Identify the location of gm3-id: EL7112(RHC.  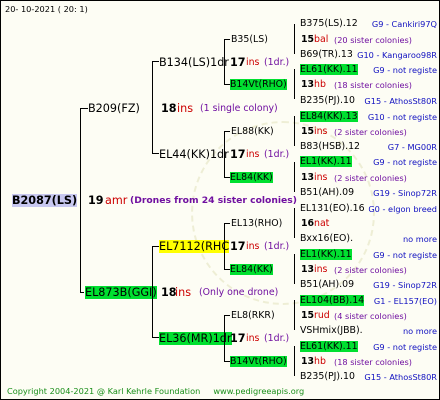
(194, 246).